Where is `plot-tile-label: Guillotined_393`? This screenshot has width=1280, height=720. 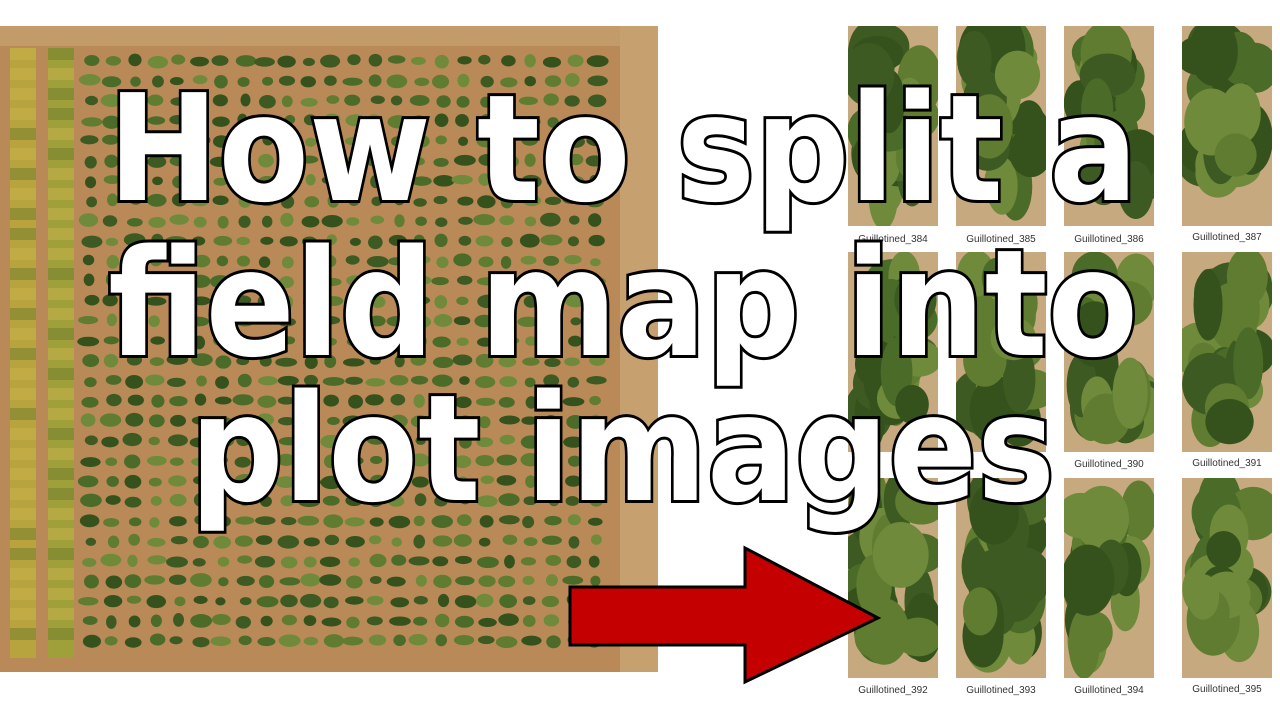 plot-tile-label: Guillotined_393 is located at coordinates (1001, 690).